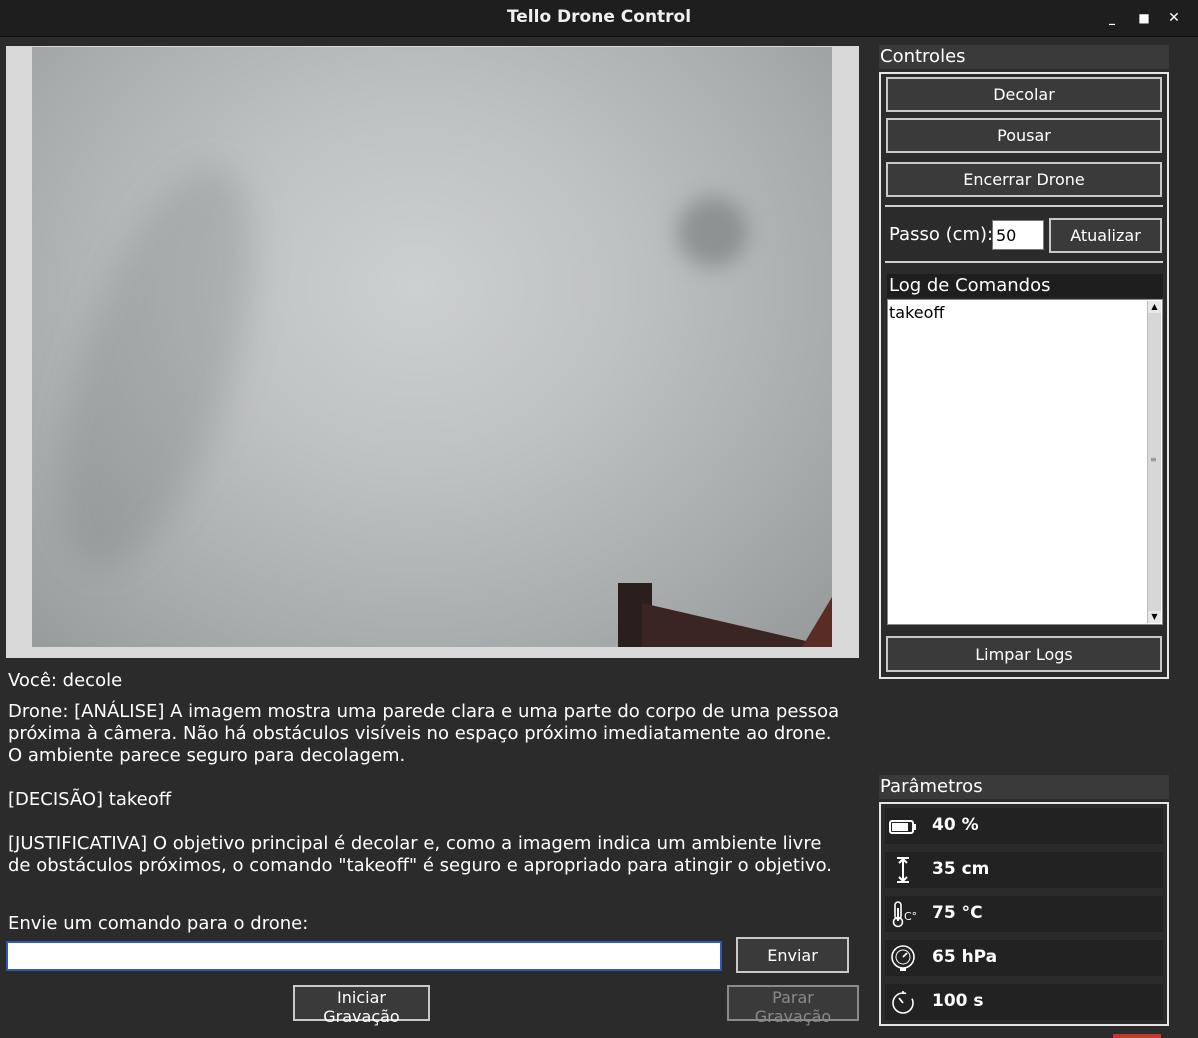  I want to click on minimize-icon: _, so click(1112, 18).